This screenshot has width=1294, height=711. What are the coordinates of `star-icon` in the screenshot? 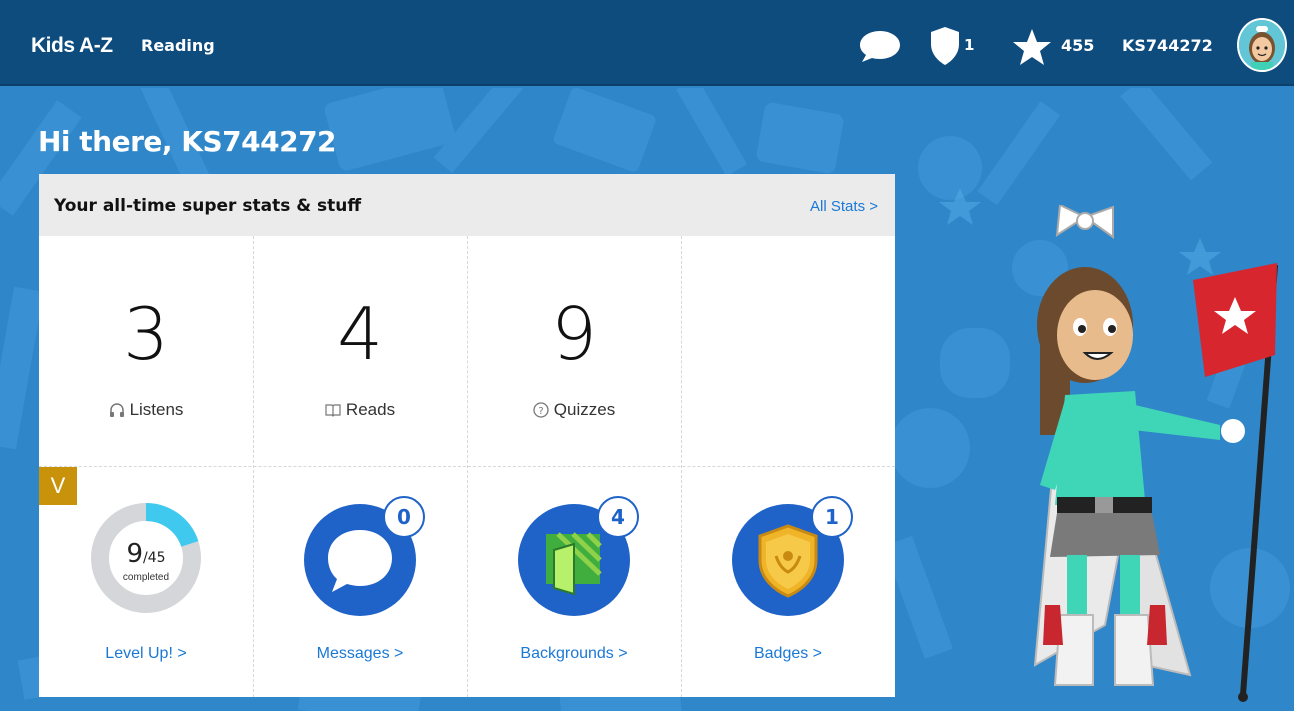 It's located at (1032, 47).